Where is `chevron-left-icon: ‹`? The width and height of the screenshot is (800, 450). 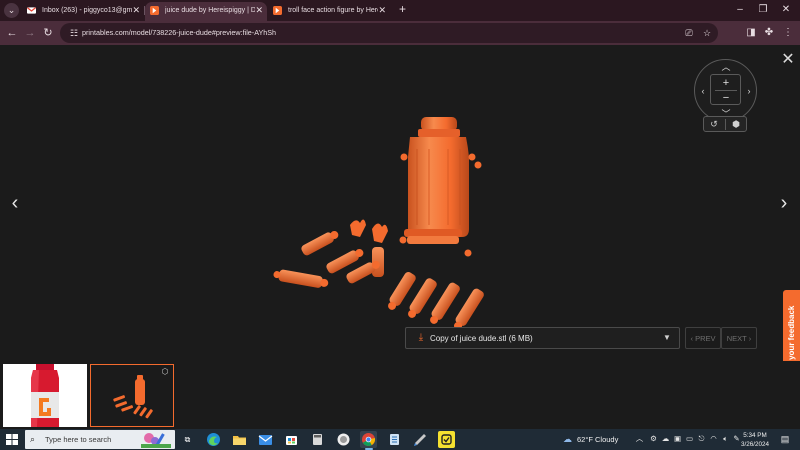
chevron-left-icon: ‹ is located at coordinates (703, 91).